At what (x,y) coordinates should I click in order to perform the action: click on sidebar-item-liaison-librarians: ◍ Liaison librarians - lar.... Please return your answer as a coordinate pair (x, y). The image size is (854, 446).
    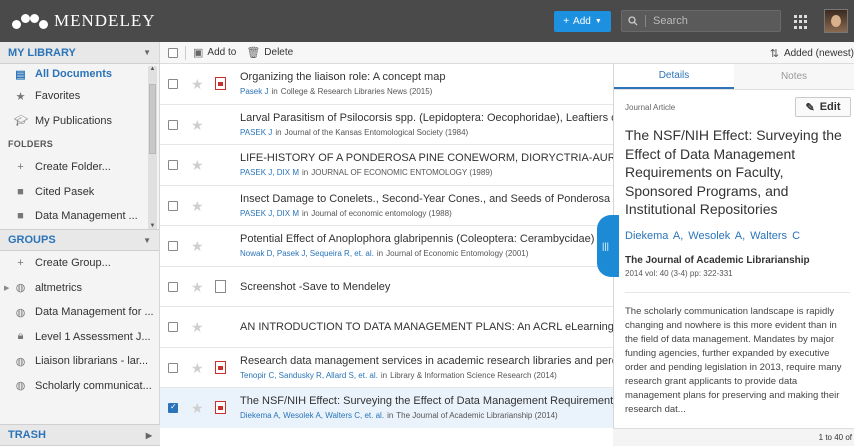
    Looking at the image, I should click on (79, 361).